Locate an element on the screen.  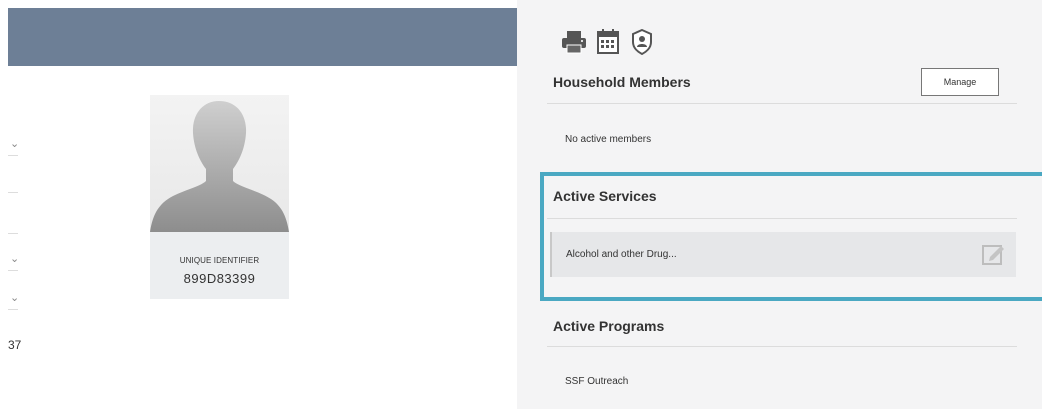
unique-identifier-label: UNIQUE IDENTIFIER is located at coordinates (219, 260).